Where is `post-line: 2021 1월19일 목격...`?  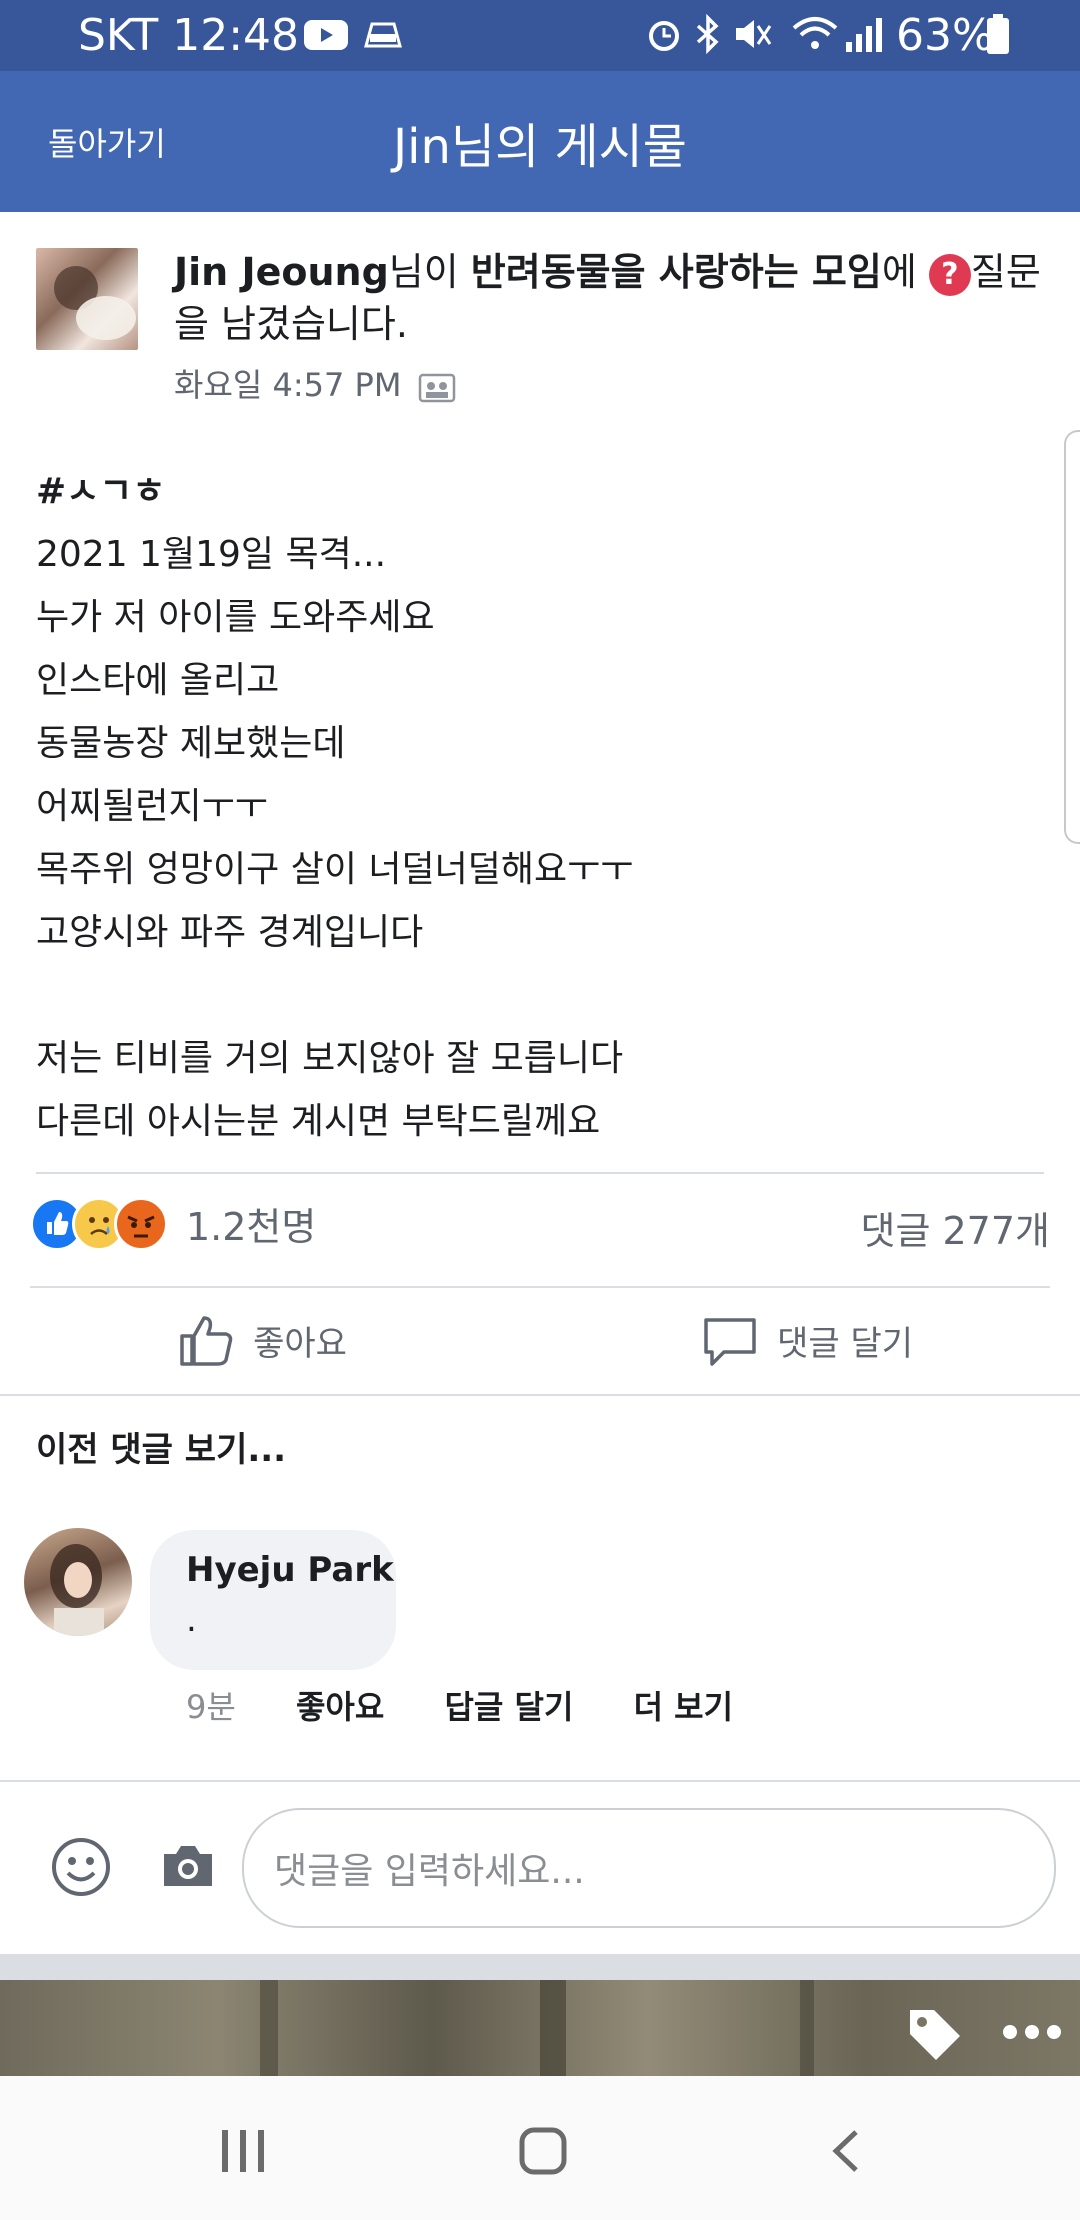 post-line: 2021 1월19일 목격... is located at coordinates (211, 554).